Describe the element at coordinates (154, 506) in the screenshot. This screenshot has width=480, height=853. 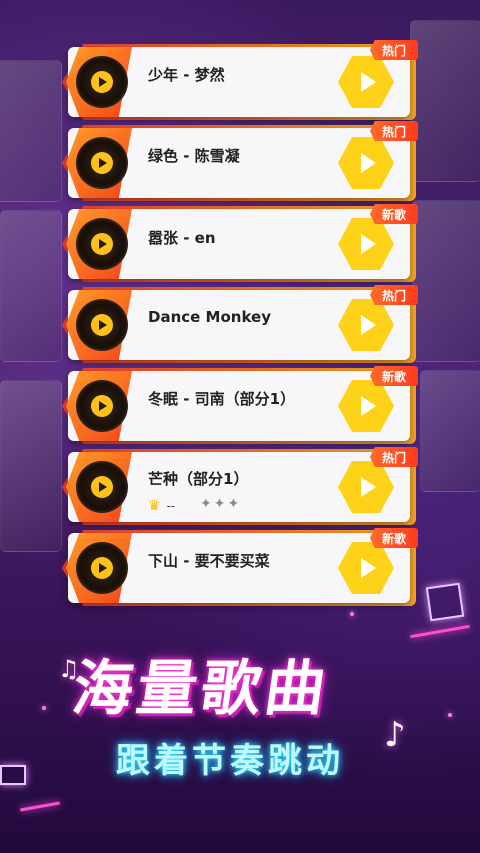
I see `crown-icon: ♛` at that location.